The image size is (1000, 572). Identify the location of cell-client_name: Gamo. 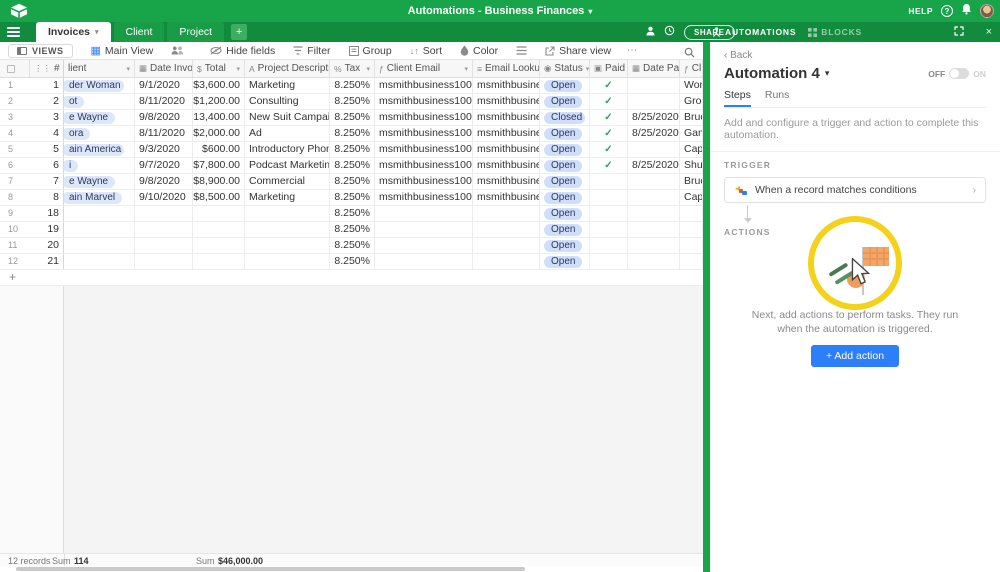
(691, 133).